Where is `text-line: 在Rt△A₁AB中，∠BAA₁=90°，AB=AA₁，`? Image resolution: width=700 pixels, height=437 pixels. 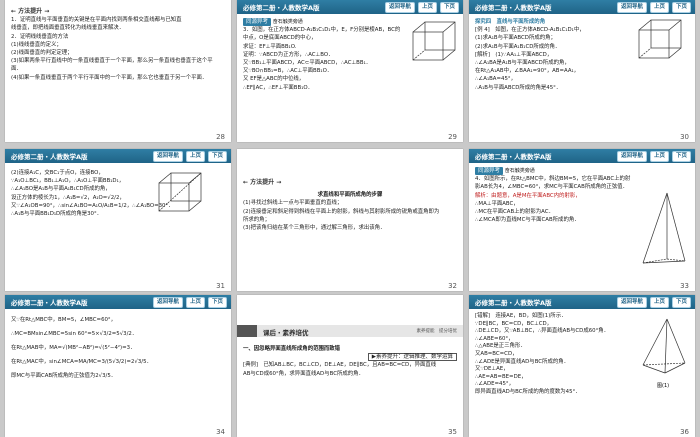
text-line: 在Rt△A₁AB中，∠BAA₁=90°，AB=AA₁， is located at coordinates (527, 71).